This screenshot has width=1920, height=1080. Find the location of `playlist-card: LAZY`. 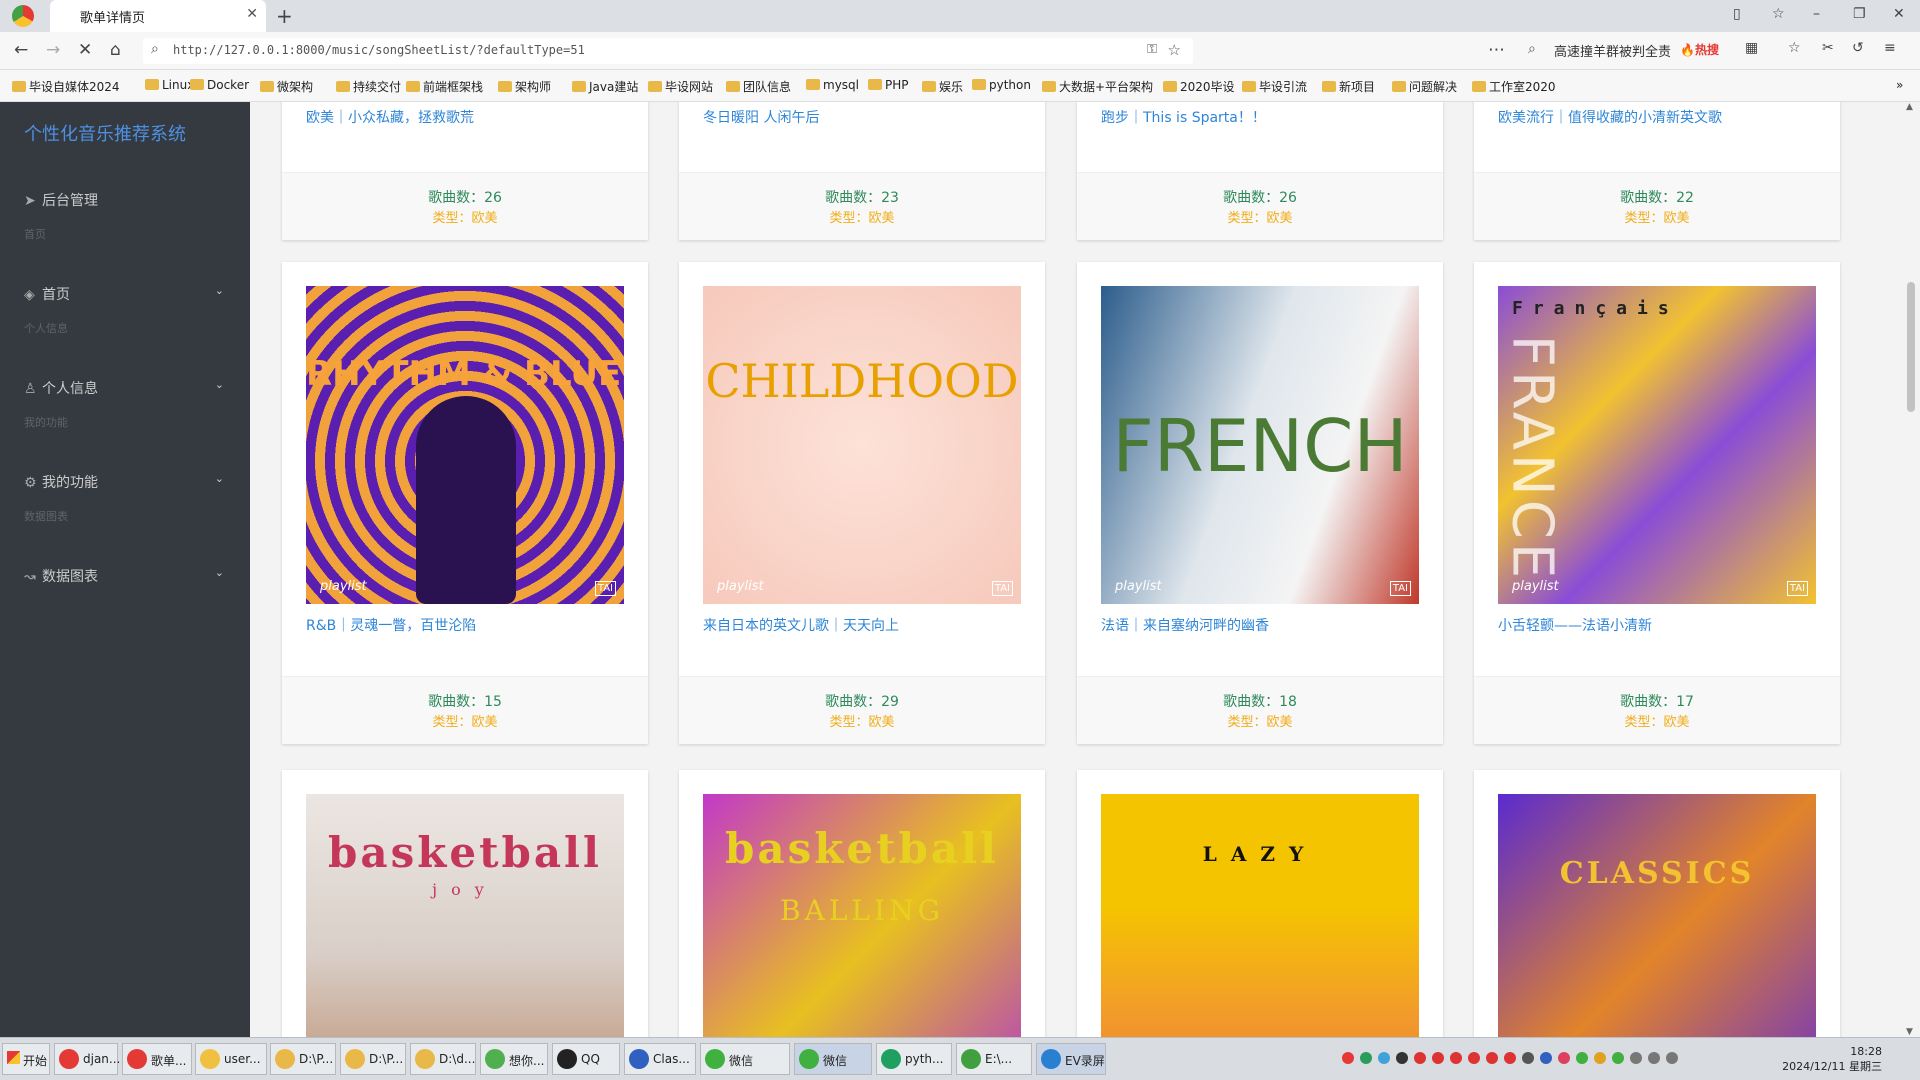

playlist-card: LAZY is located at coordinates (1260, 903).